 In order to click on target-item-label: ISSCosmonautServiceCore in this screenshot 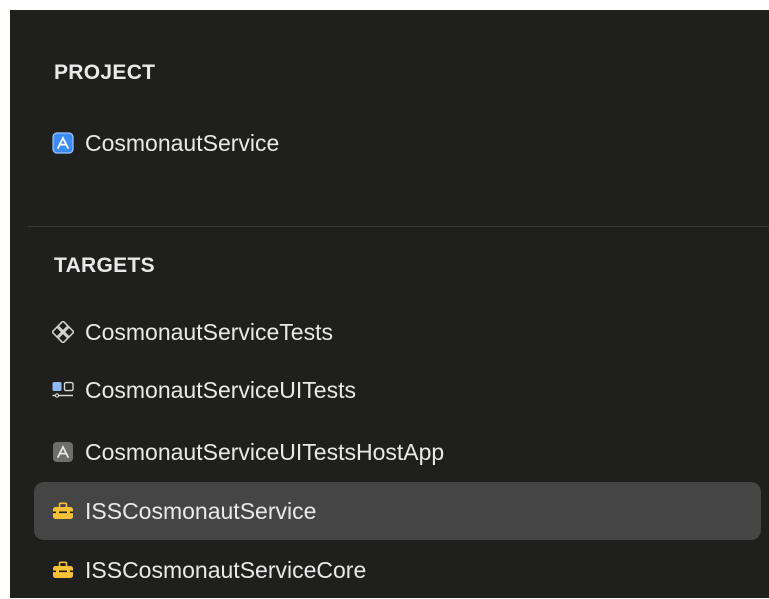, I will do `click(226, 569)`.